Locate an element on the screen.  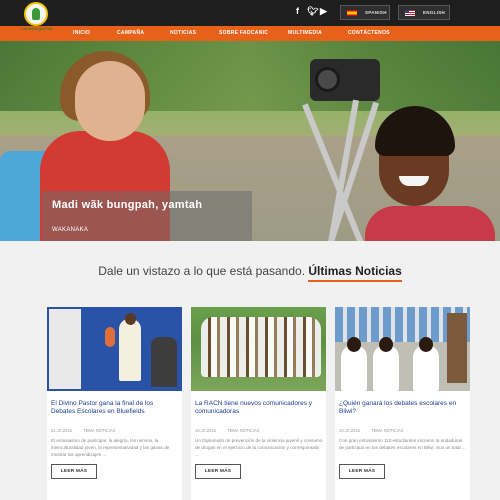
nav-item-sobre-fadcanic: SOBRE FADCANIC is located at coordinates (243, 33).